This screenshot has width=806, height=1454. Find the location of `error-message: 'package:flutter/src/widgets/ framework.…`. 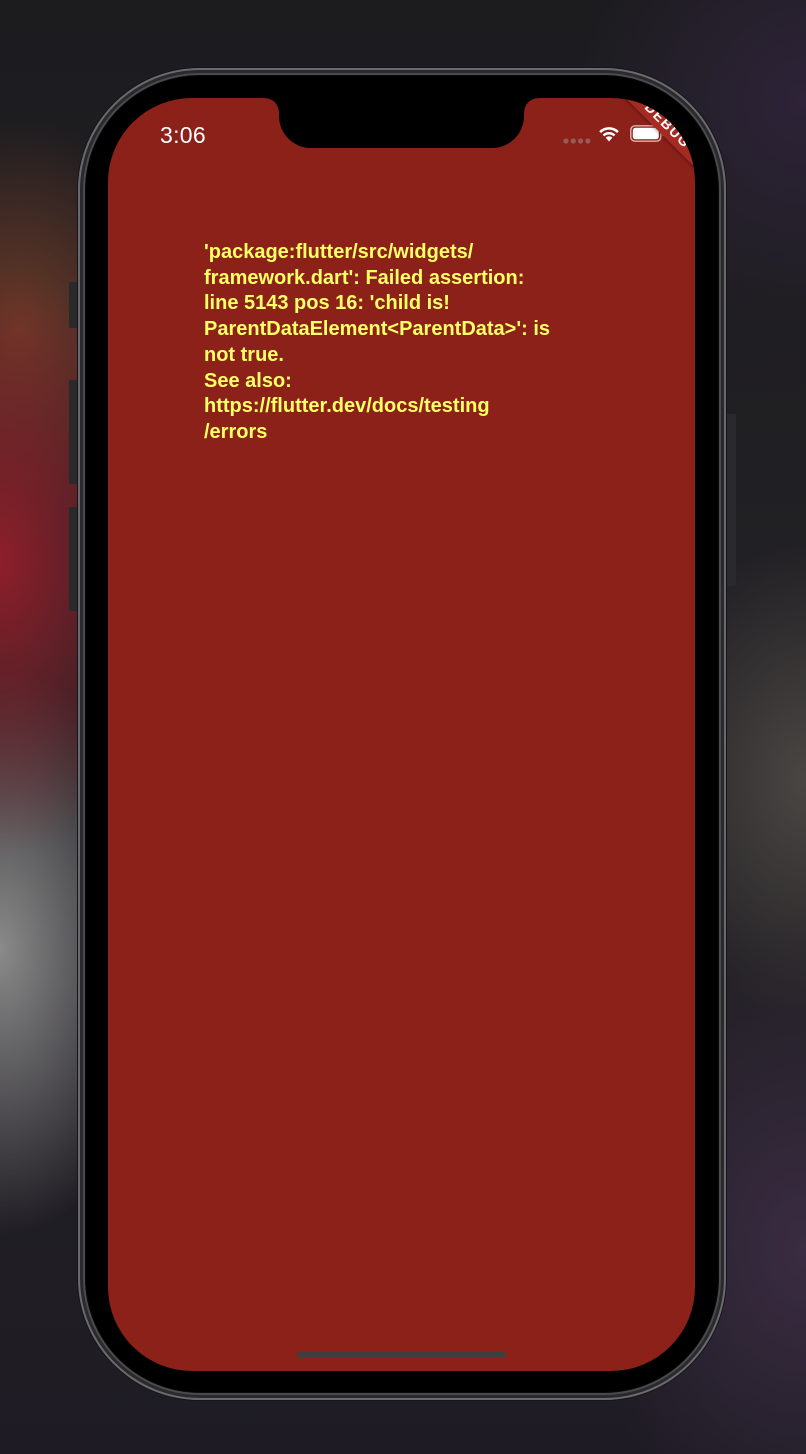

error-message: 'package:flutter/src/widgets/ framework.… is located at coordinates (377, 342).